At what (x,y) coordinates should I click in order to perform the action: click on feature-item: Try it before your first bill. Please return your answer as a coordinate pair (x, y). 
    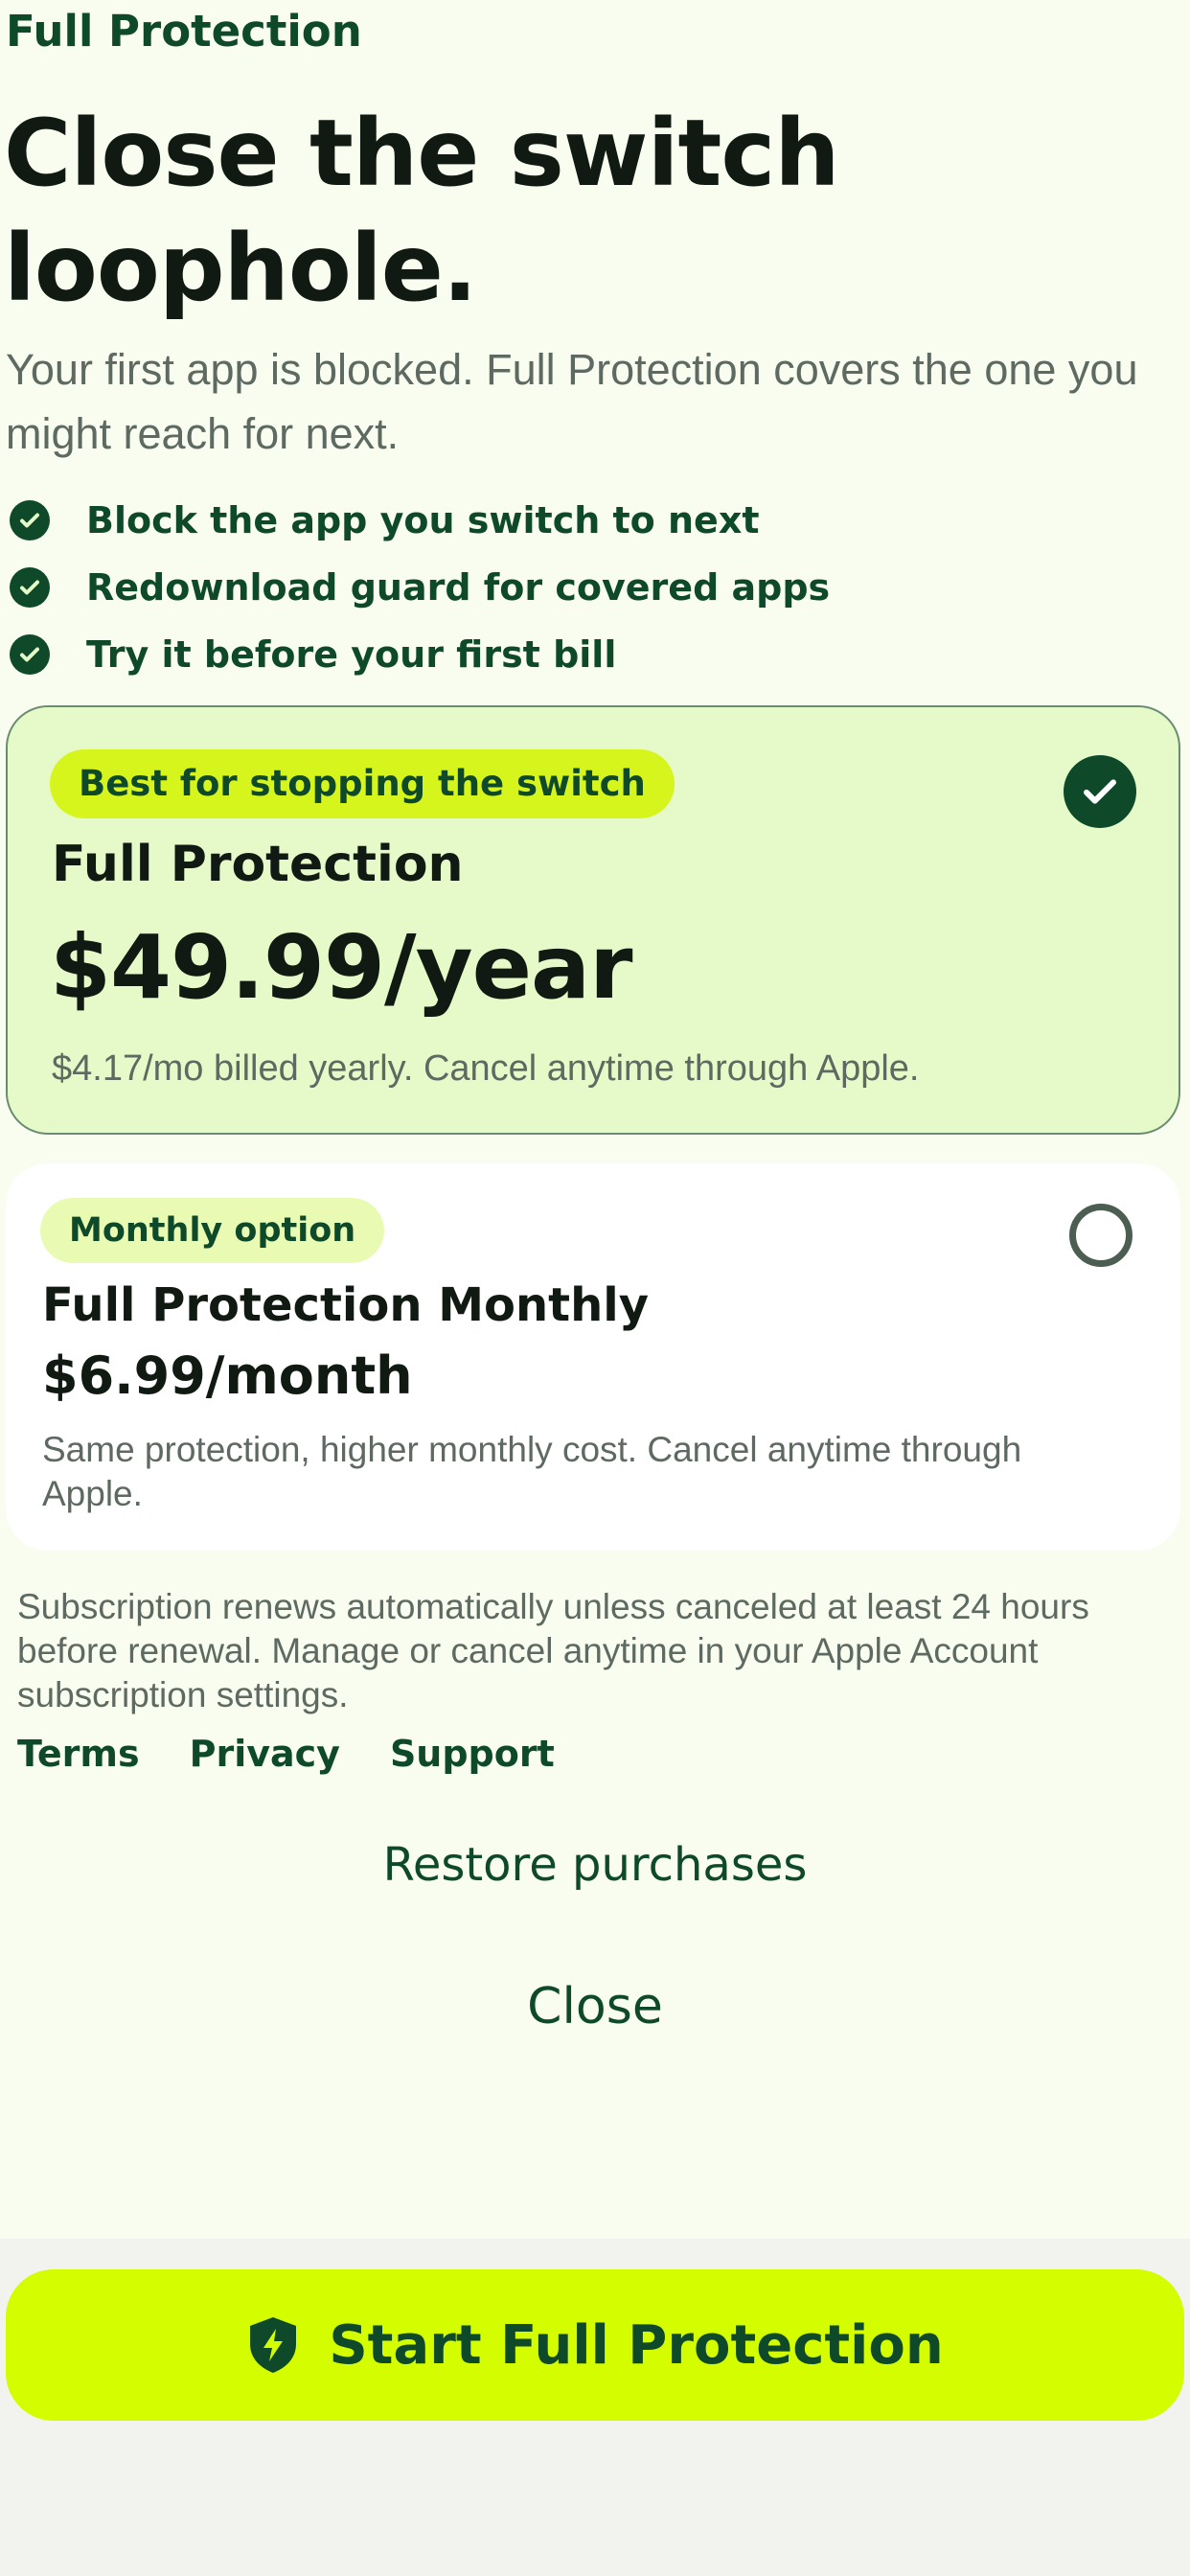
    Looking at the image, I should click on (420, 654).